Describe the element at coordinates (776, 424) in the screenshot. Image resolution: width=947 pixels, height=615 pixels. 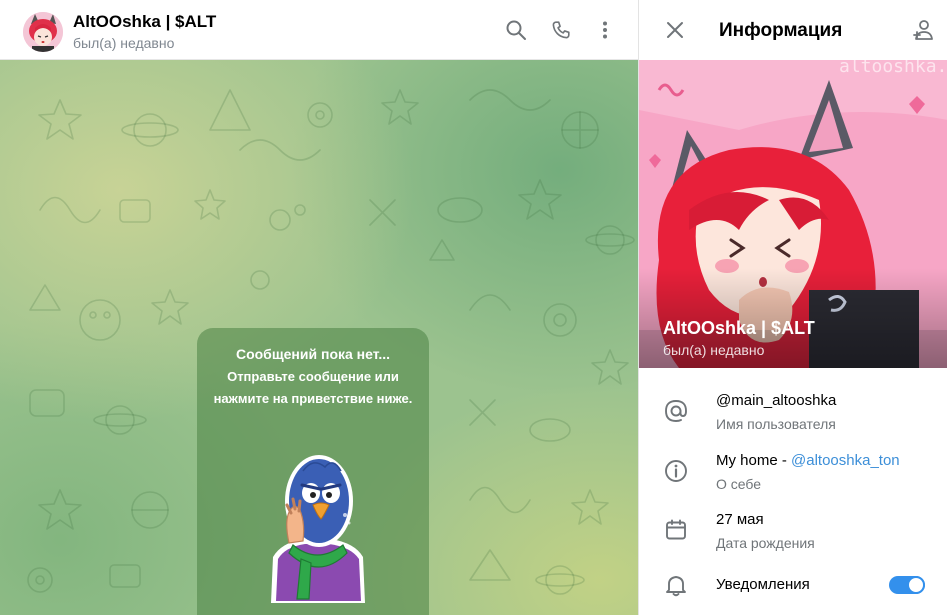
I see `username-label: Имя пользователя` at that location.